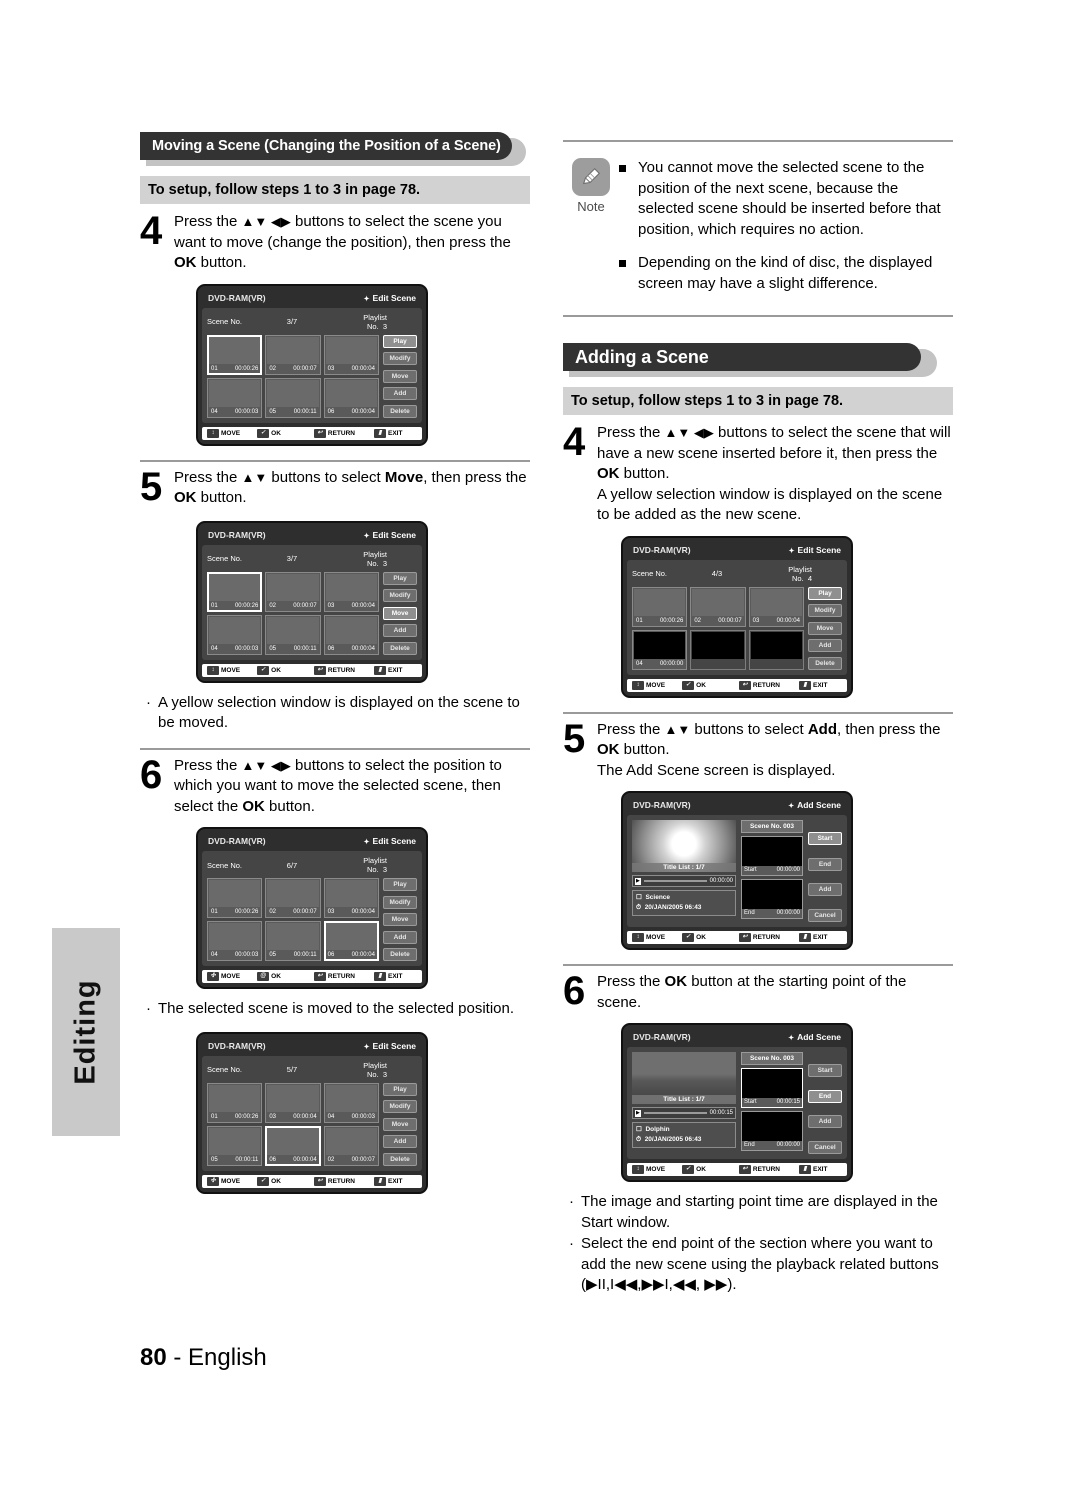 This screenshot has width=1080, height=1487. What do you see at coordinates (684, 903) in the screenshot?
I see `title-info-box: ☐ Science ⏱ 20/JAN/2005 06:43` at bounding box center [684, 903].